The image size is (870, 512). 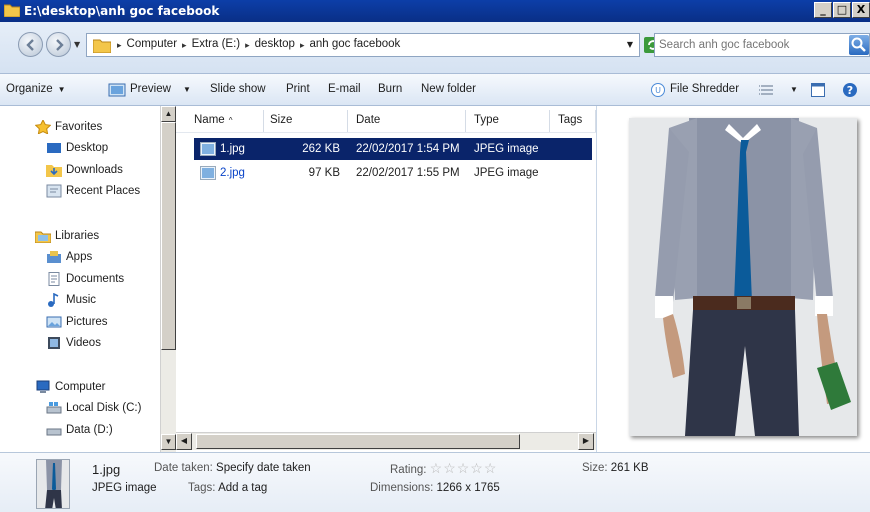 I want to click on date-taken-value: Specify date taken, so click(x=263, y=468).